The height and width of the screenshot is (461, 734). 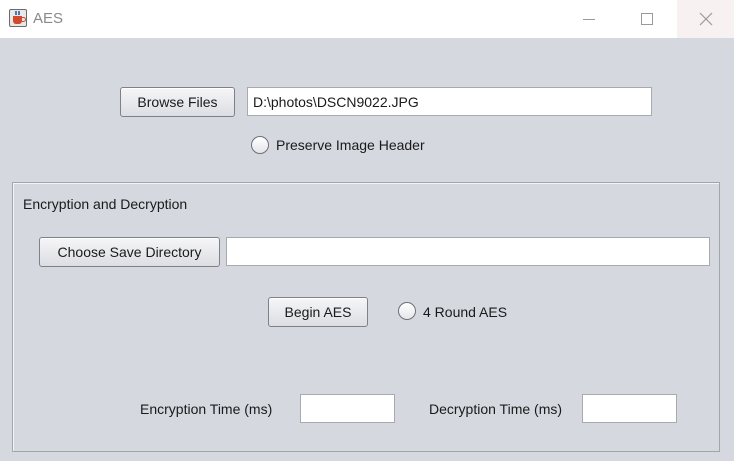 I want to click on four-round-aes-radio, so click(x=407, y=311).